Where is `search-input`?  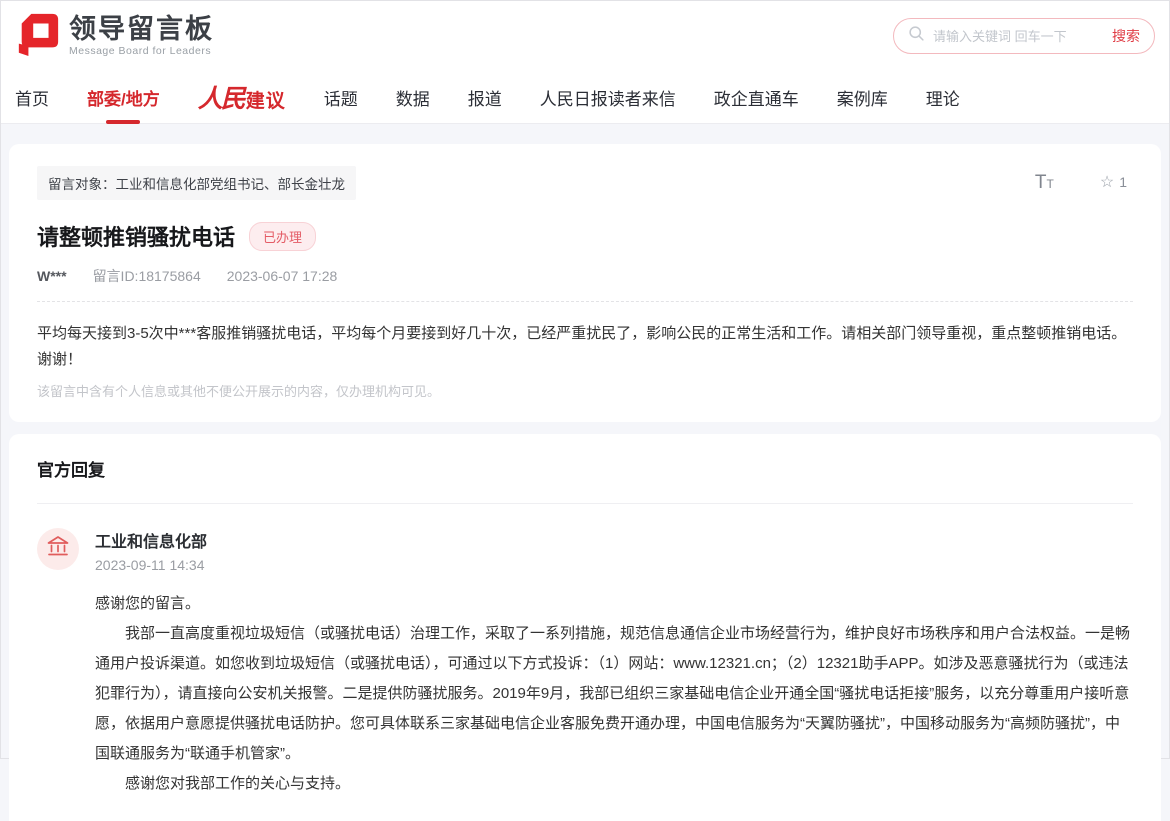
search-input is located at coordinates (1022, 36).